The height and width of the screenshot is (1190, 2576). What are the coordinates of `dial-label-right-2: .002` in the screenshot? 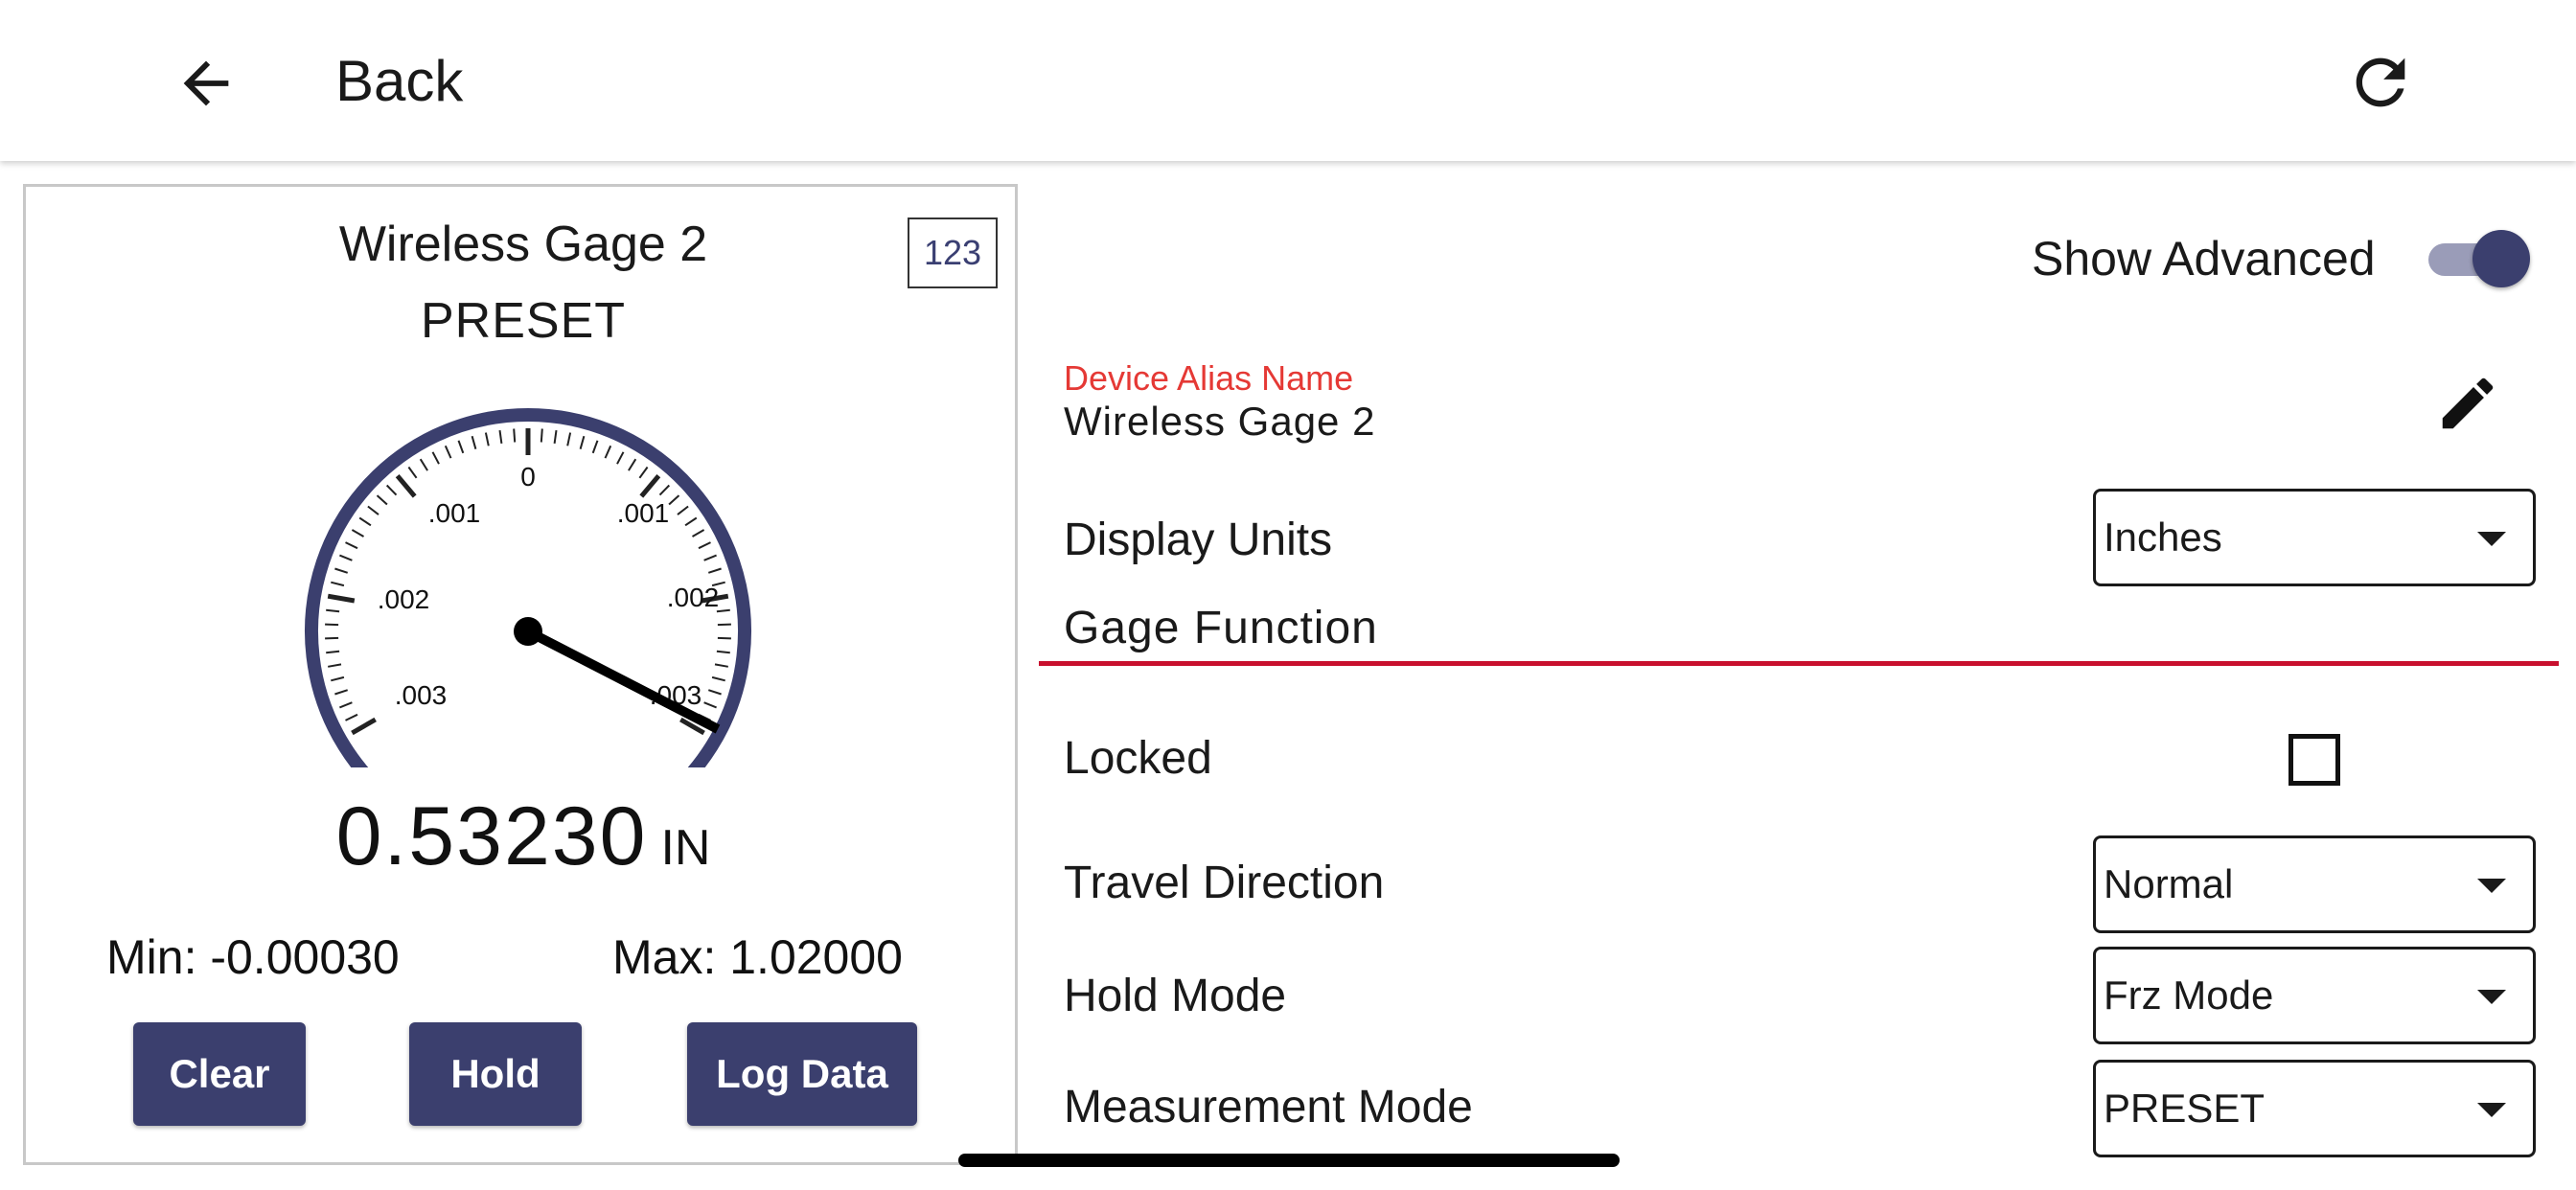 It's located at (693, 598).